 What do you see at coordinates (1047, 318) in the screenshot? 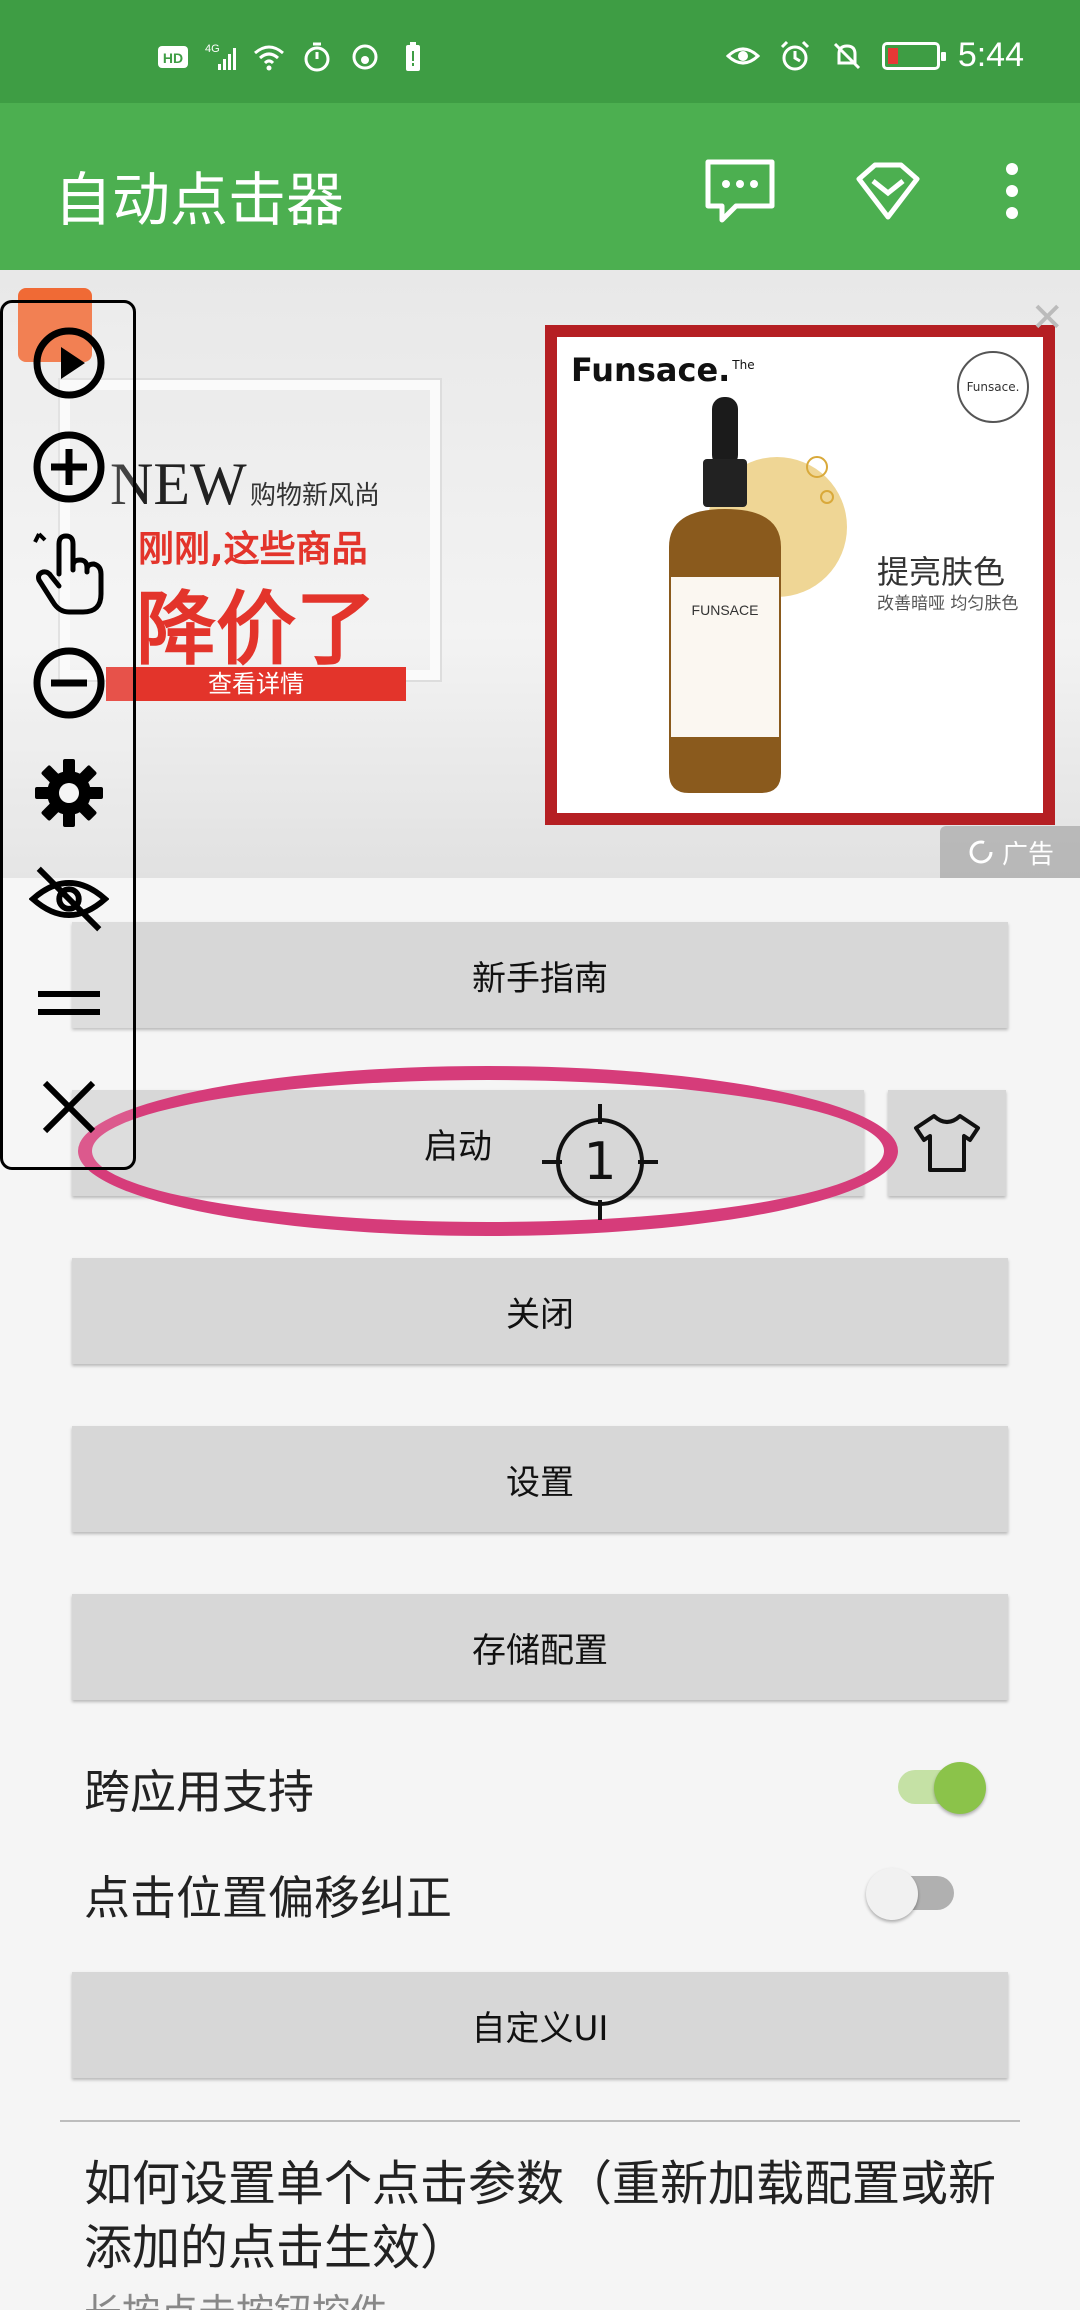
I see `ad-close-icon: ✕` at bounding box center [1047, 318].